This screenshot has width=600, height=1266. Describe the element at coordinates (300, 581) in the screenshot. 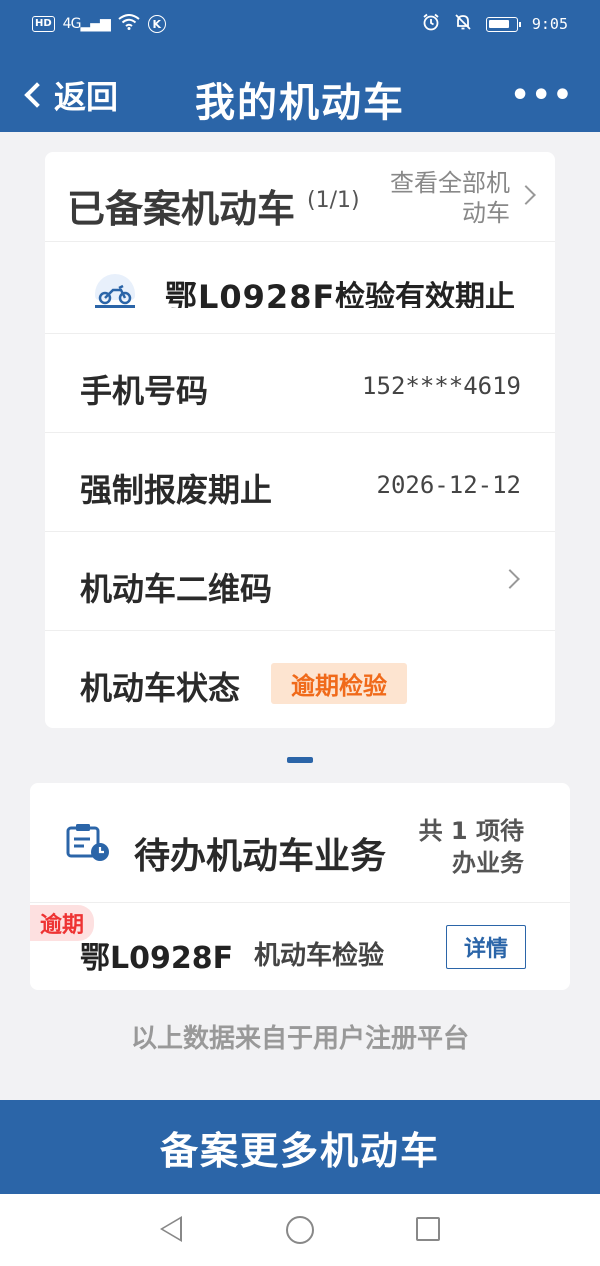

I see `qr-code-row: 机动车二维码` at that location.